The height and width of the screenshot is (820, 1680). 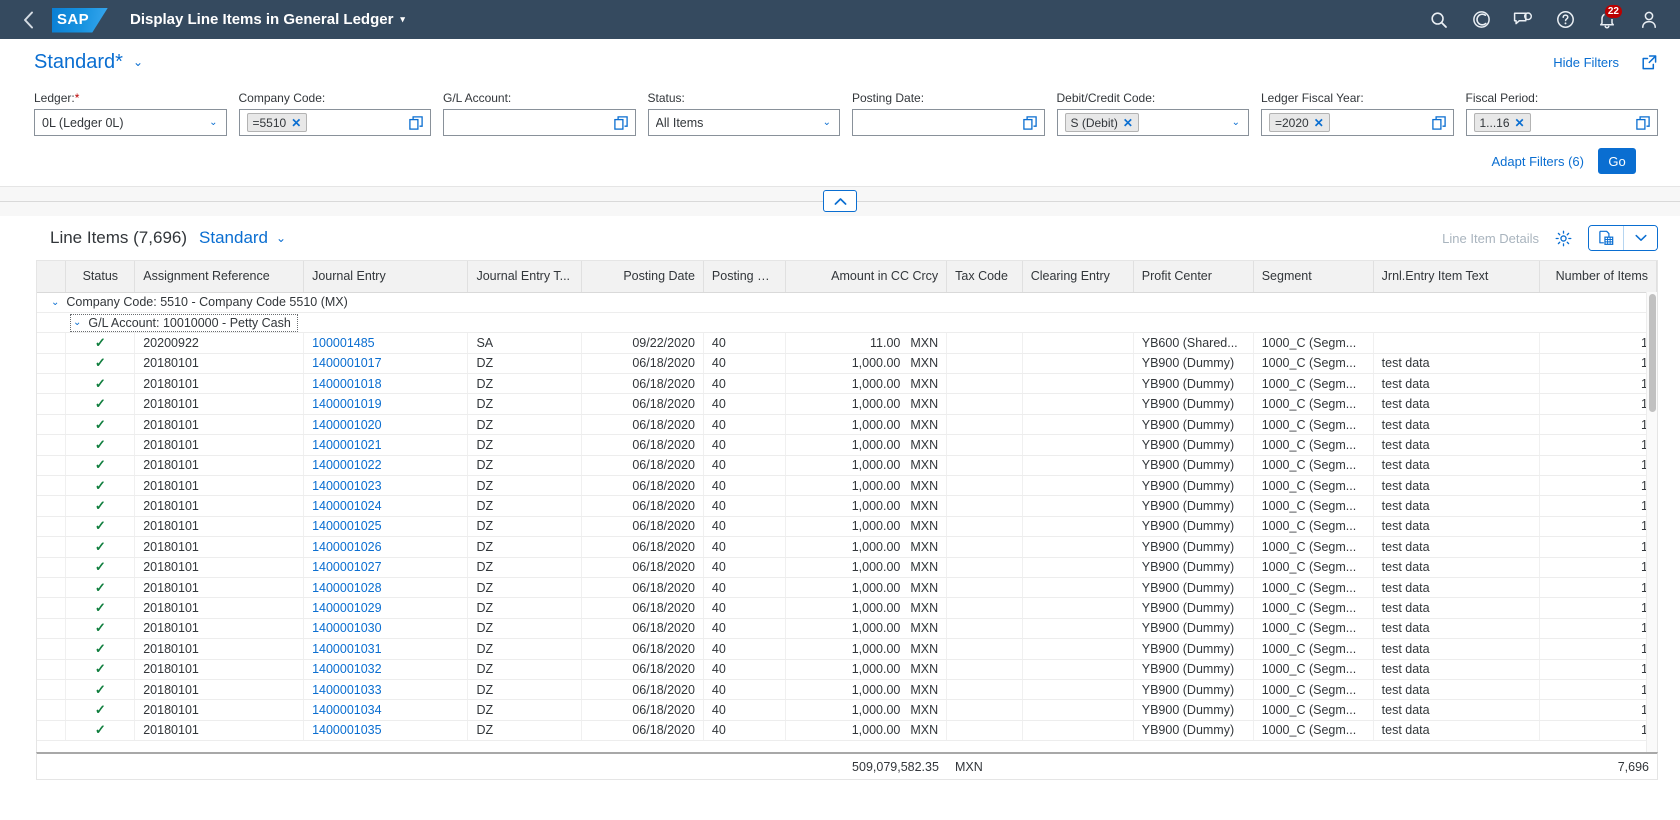 I want to click on table-header-posting-key: Posting Key, so click(x=745, y=277).